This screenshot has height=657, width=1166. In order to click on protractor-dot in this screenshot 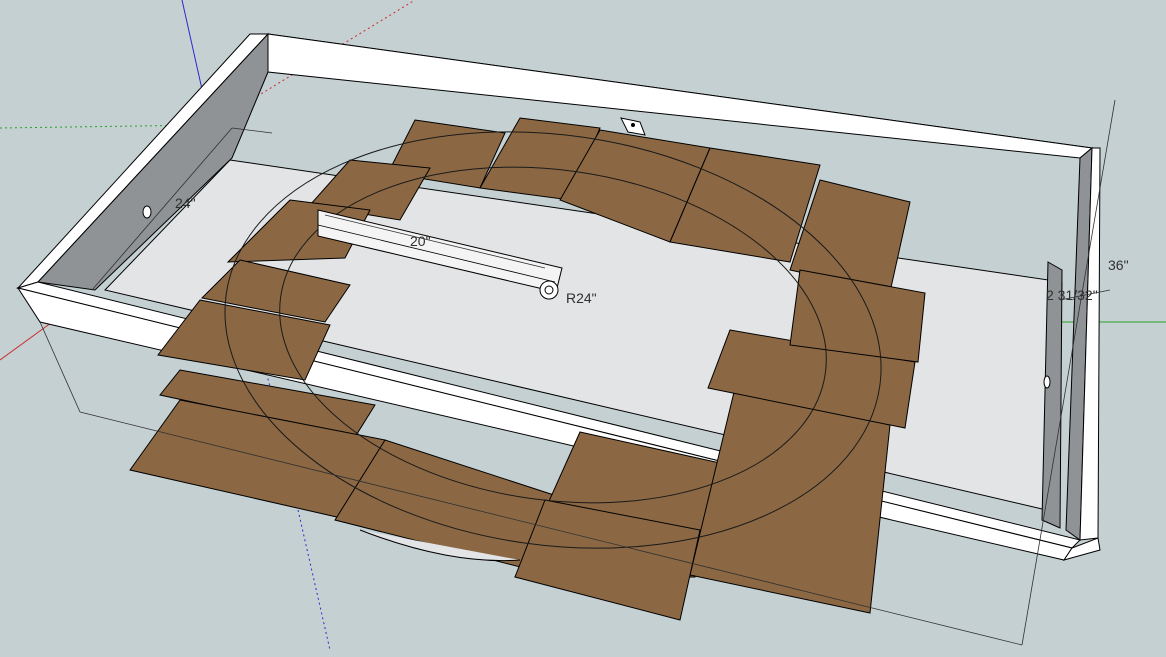, I will do `click(633, 125)`.